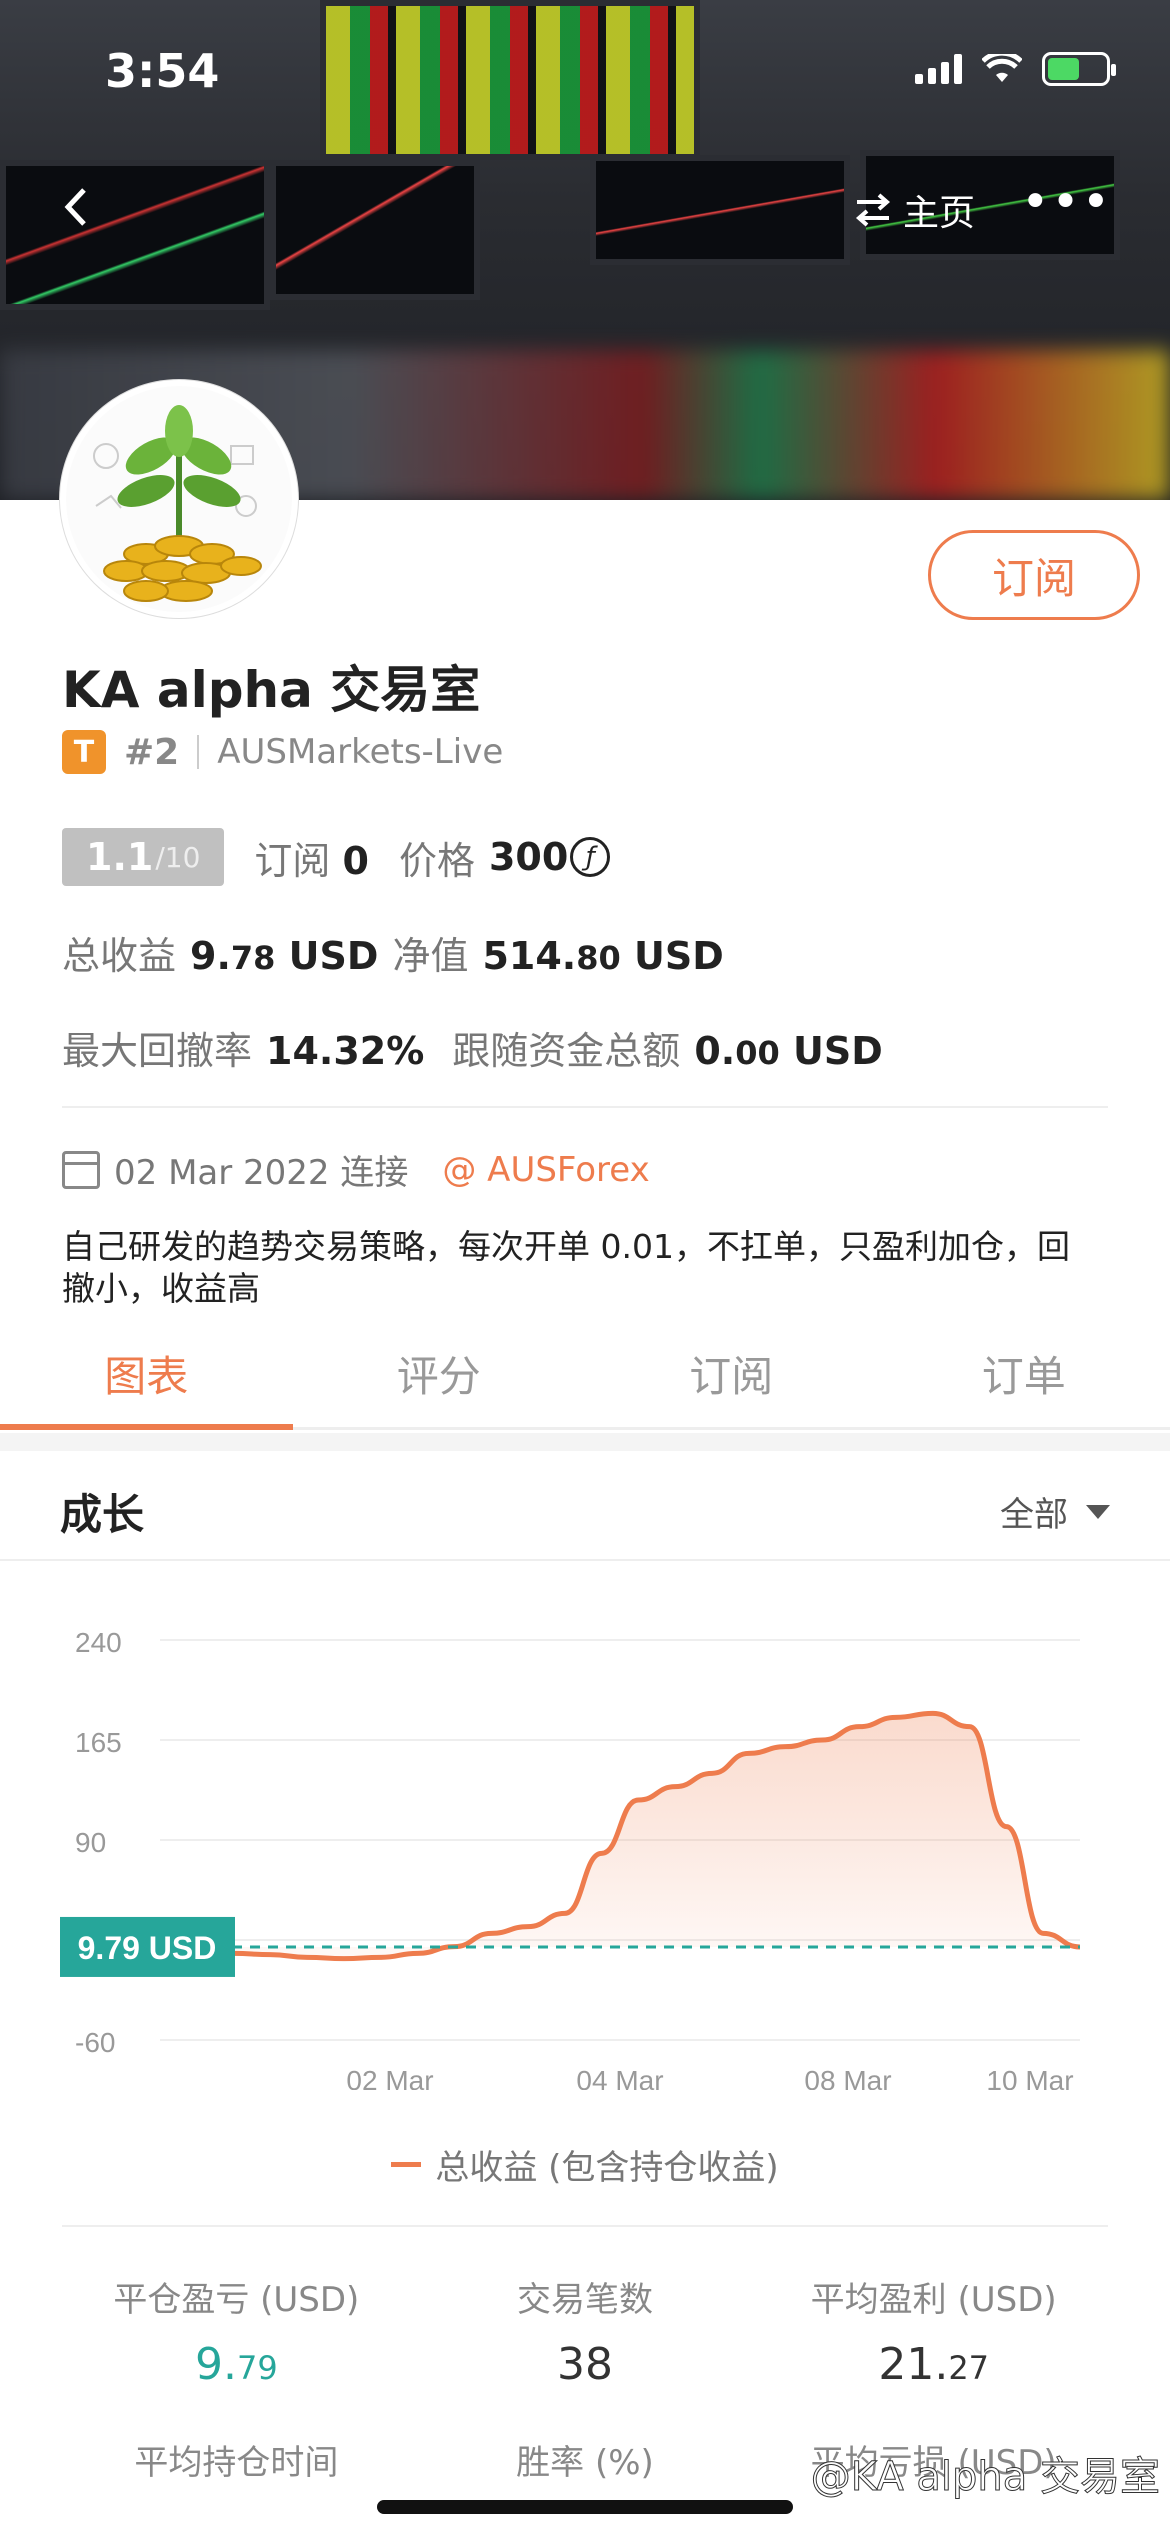  What do you see at coordinates (585, 75) in the screenshot?
I see `status-bar: 3:54` at bounding box center [585, 75].